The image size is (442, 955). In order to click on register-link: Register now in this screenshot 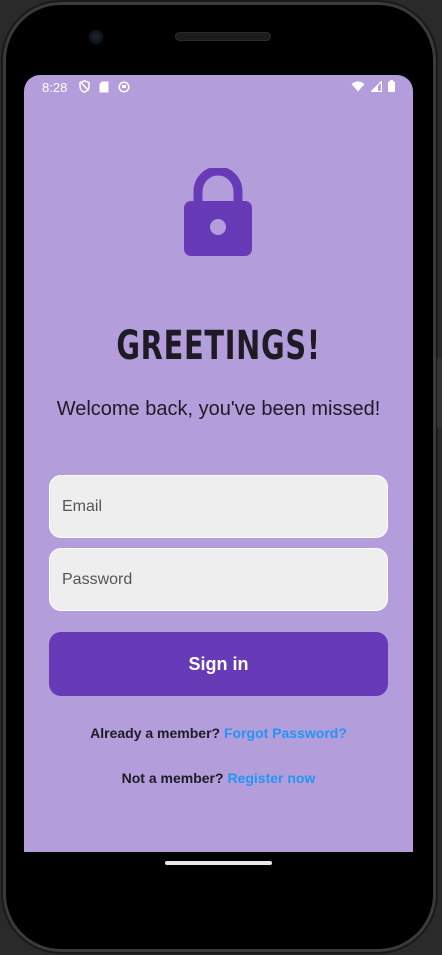, I will do `click(271, 778)`.